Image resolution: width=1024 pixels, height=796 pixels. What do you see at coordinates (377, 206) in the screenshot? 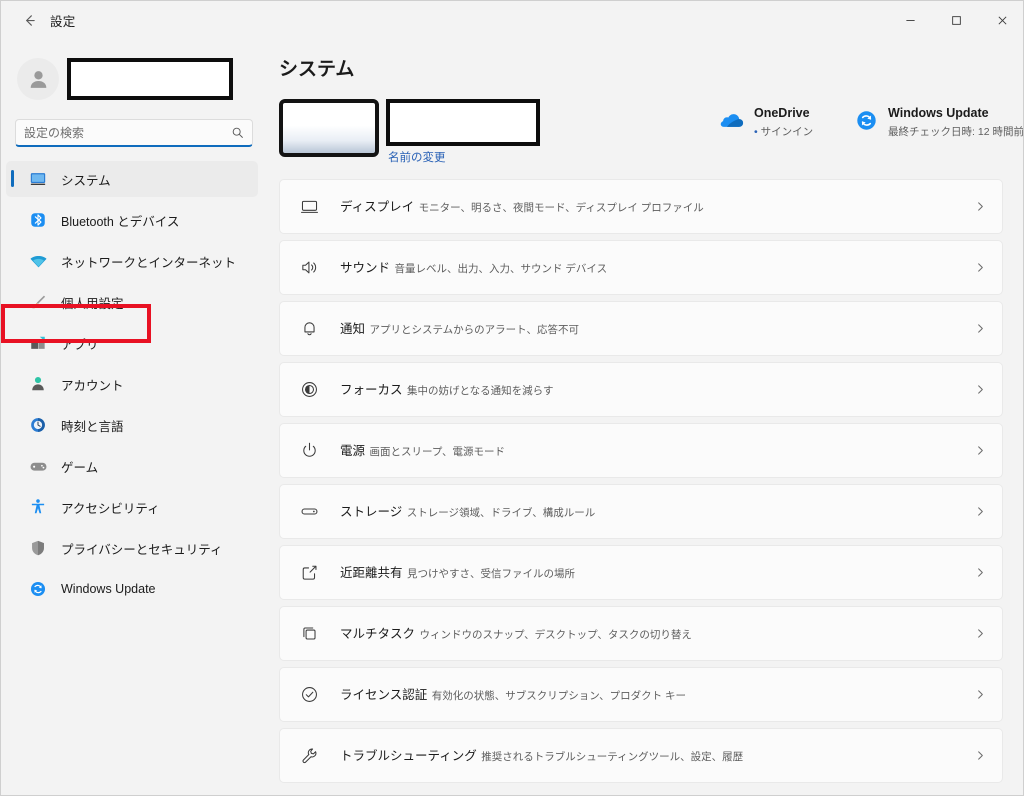
I see `card-title: ディスプレイ` at bounding box center [377, 206].